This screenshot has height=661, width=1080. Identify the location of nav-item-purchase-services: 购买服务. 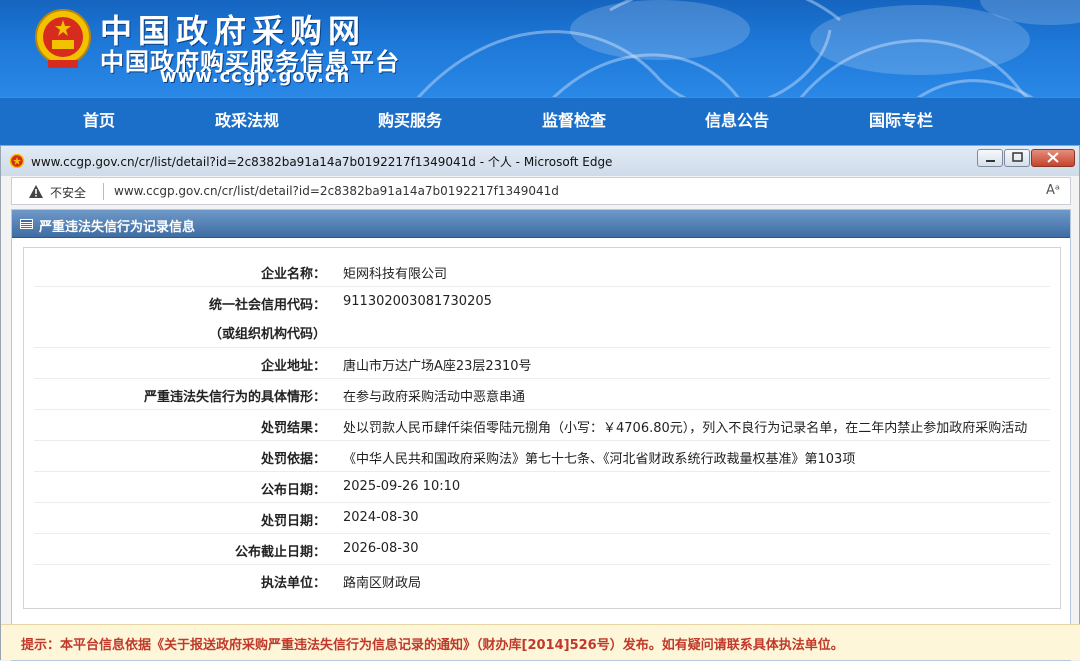
(410, 122).